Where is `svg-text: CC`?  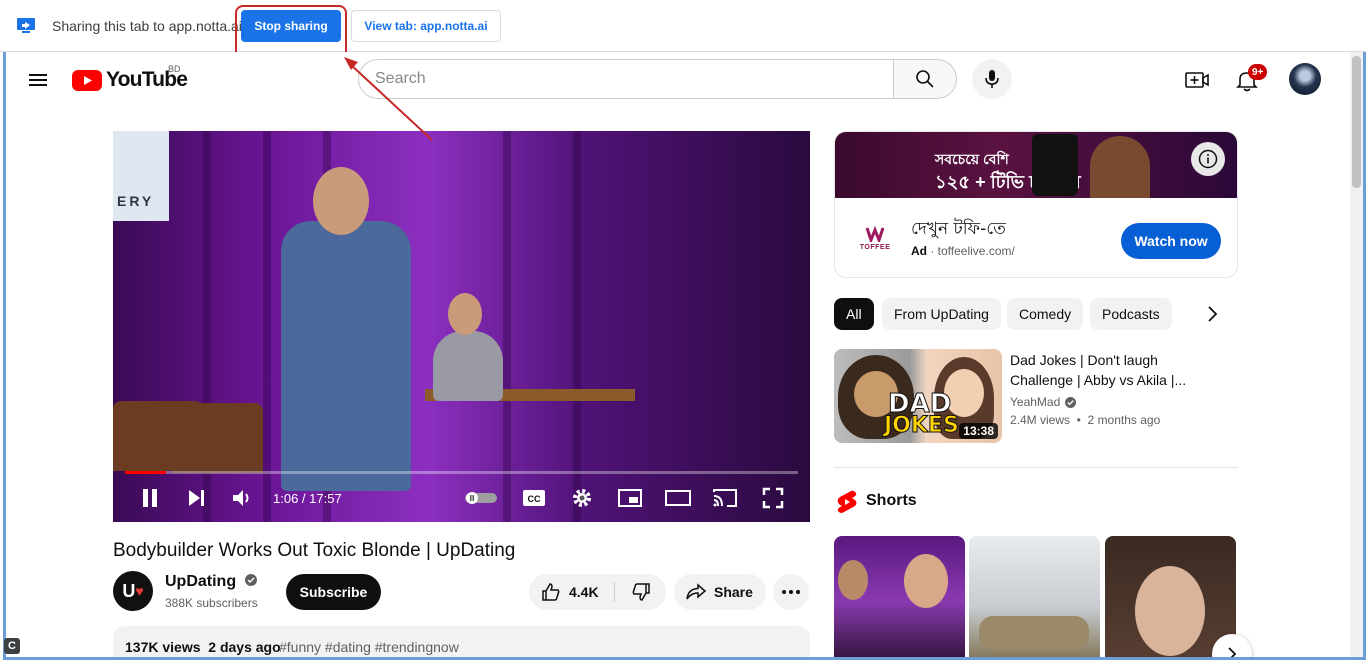 svg-text: CC is located at coordinates (534, 499).